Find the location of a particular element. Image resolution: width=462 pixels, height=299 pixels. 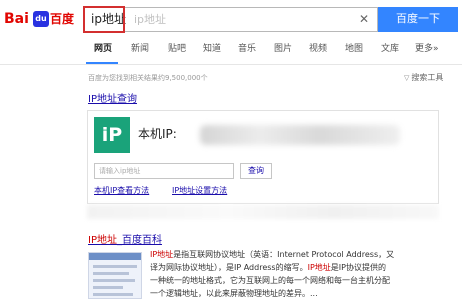

local-ip-label: 本机IP: is located at coordinates (157, 134).